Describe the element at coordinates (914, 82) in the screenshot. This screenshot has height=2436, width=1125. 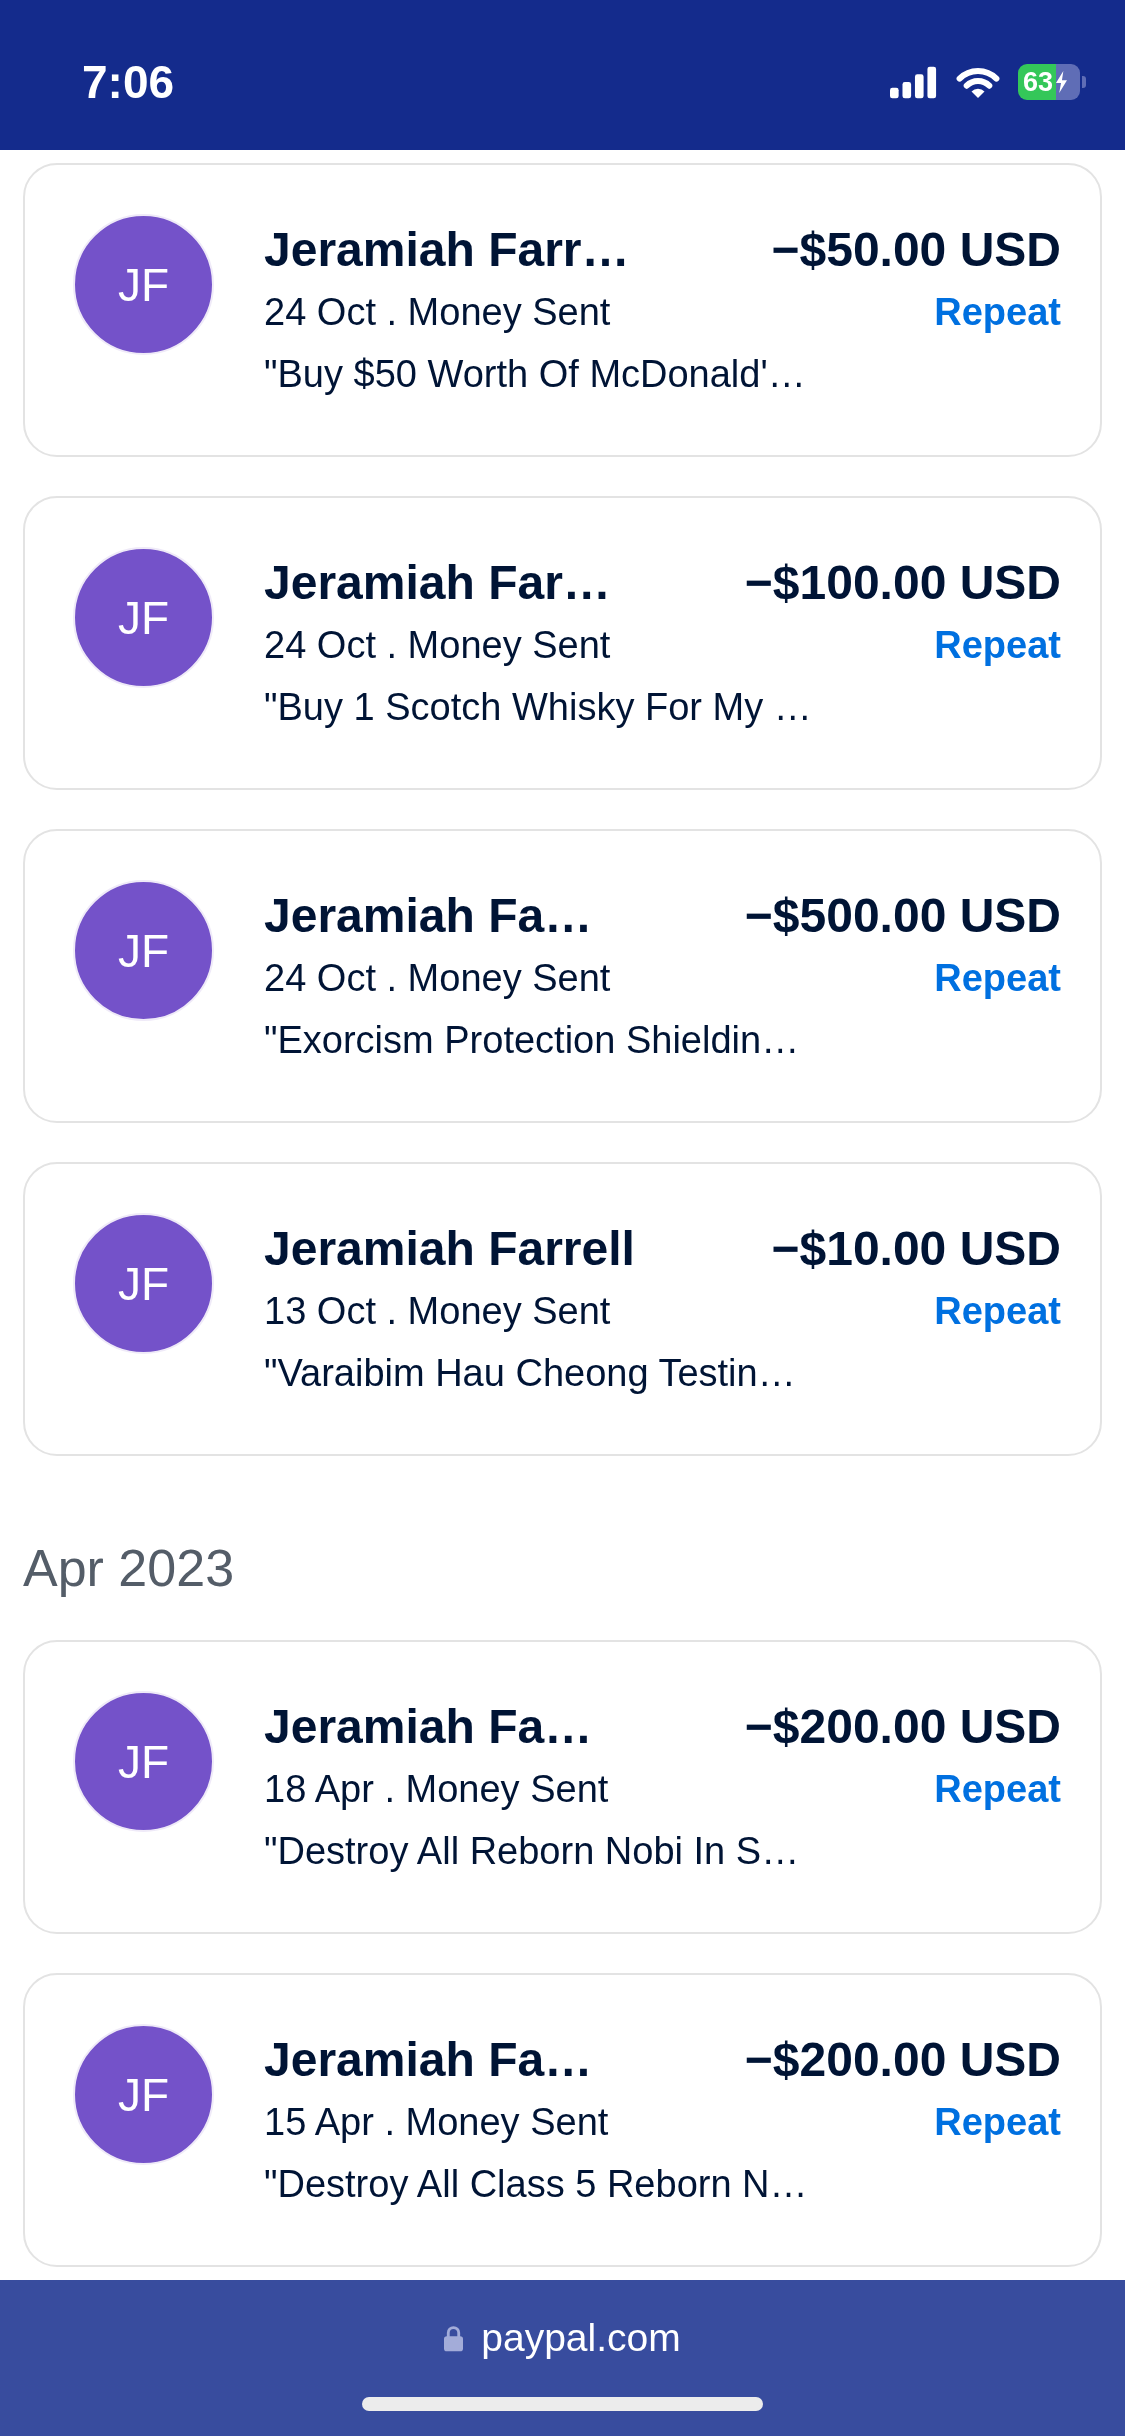
I see `signal-icon` at that location.